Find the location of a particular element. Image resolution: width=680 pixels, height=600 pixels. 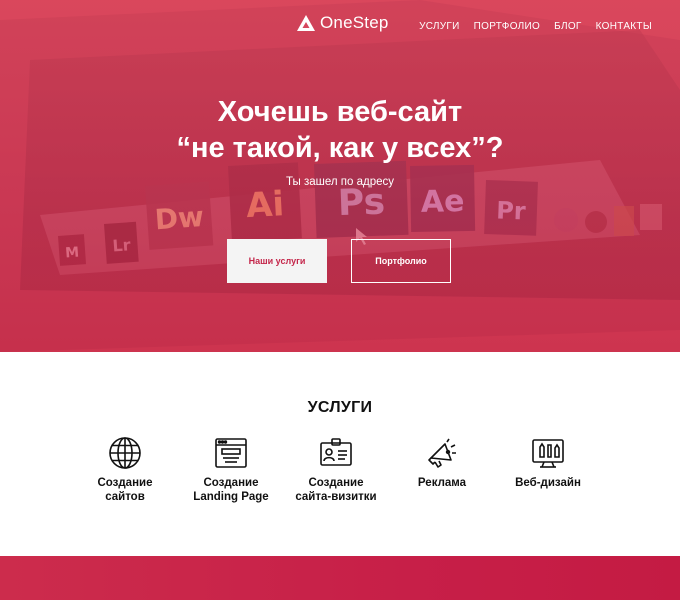

megaphone-icon is located at coordinates (442, 453).